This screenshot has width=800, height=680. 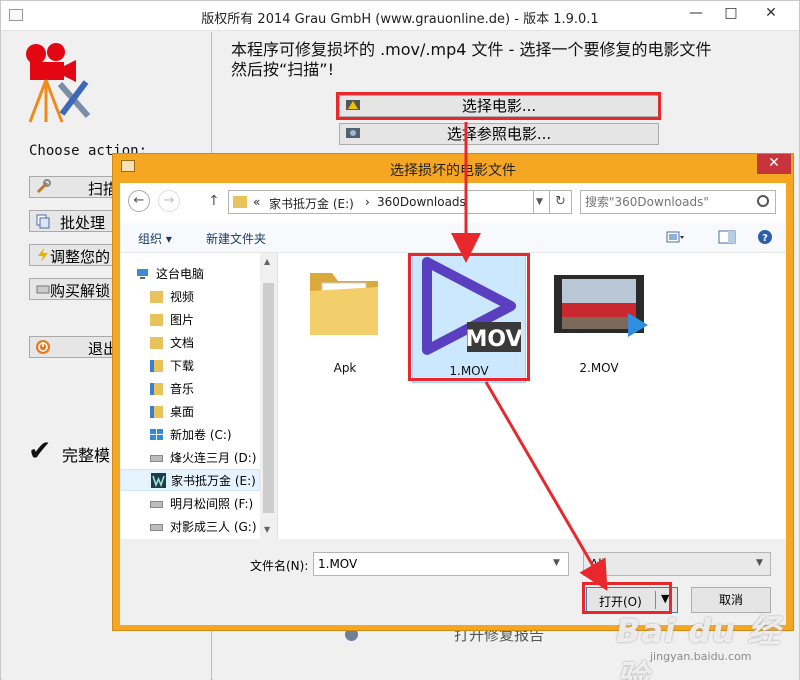 I want to click on music-folder-icon, so click(x=156, y=389).